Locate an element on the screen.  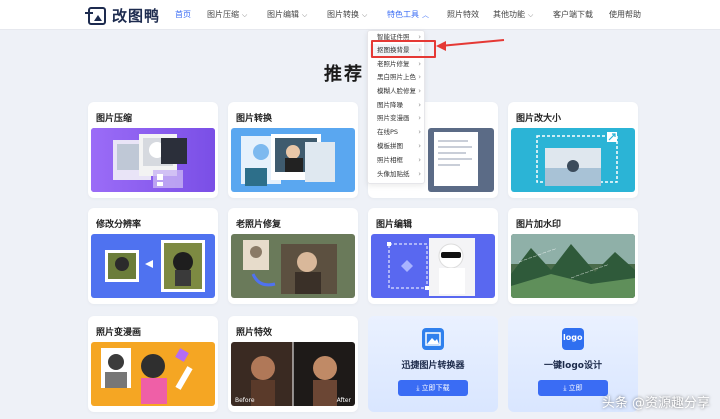
card-title: 图片压缩 is located at coordinates (114, 119).